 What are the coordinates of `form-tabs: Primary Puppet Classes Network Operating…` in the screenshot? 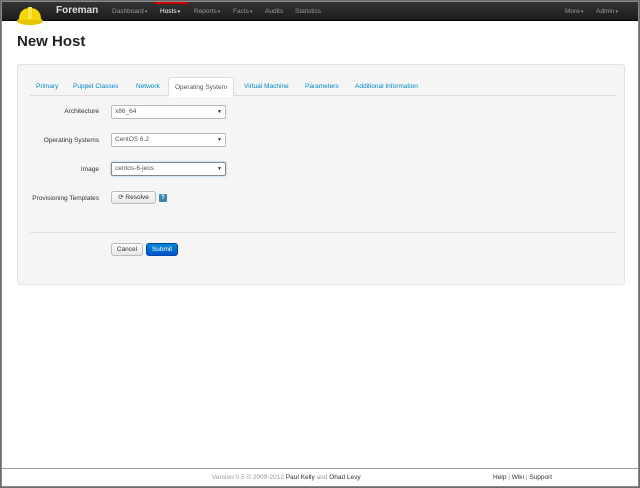 It's located at (323, 87).